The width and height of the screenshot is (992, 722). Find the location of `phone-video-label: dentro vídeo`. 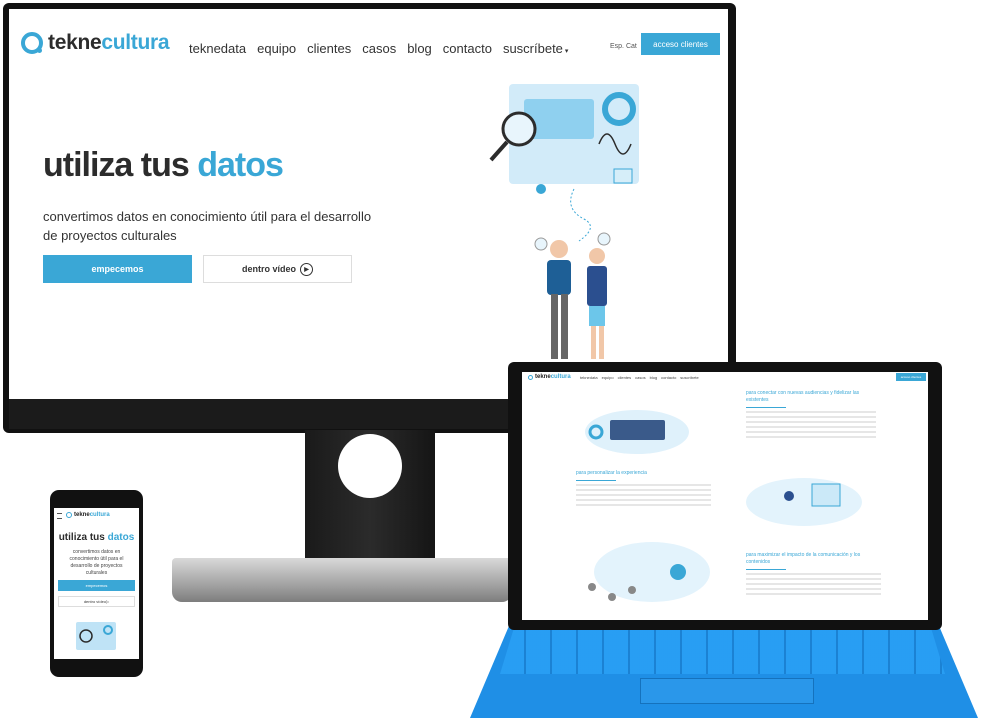

phone-video-label: dentro vídeo is located at coordinates (95, 601).